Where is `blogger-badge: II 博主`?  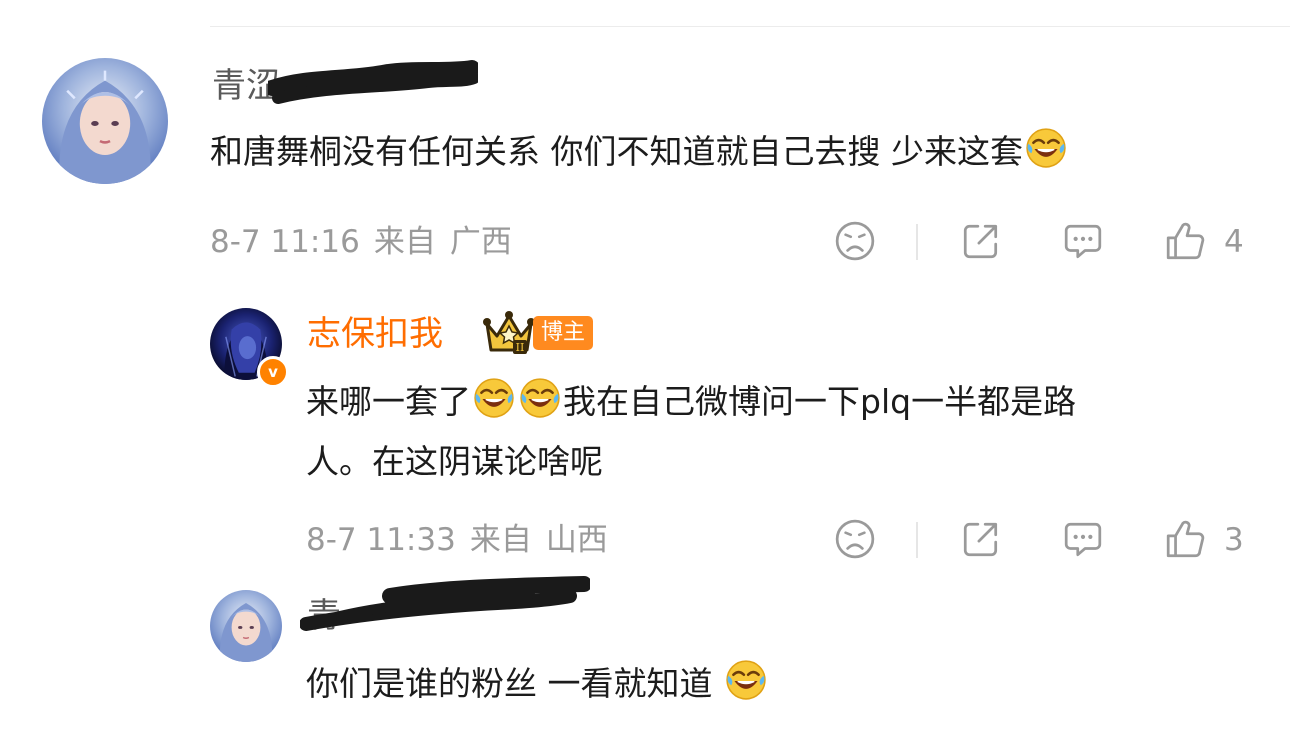
blogger-badge: II 博主 is located at coordinates (538, 333).